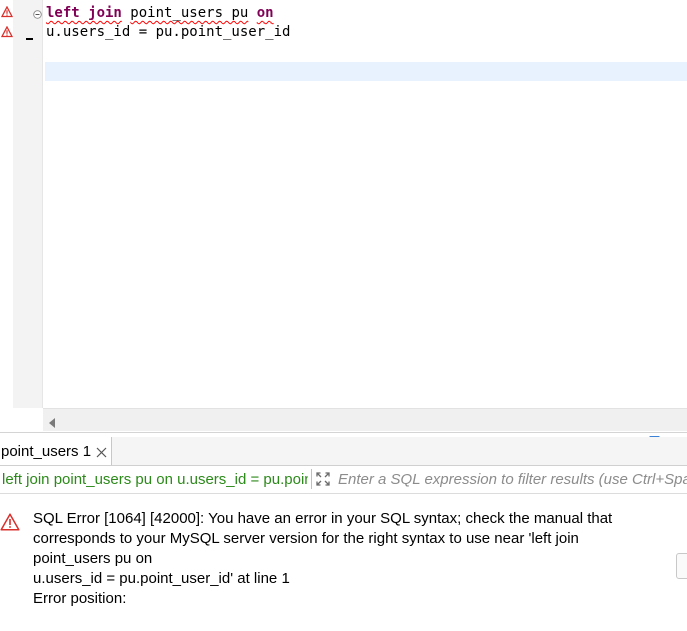 The image size is (687, 631). I want to click on keyword-left-join: left join, so click(84, 13).